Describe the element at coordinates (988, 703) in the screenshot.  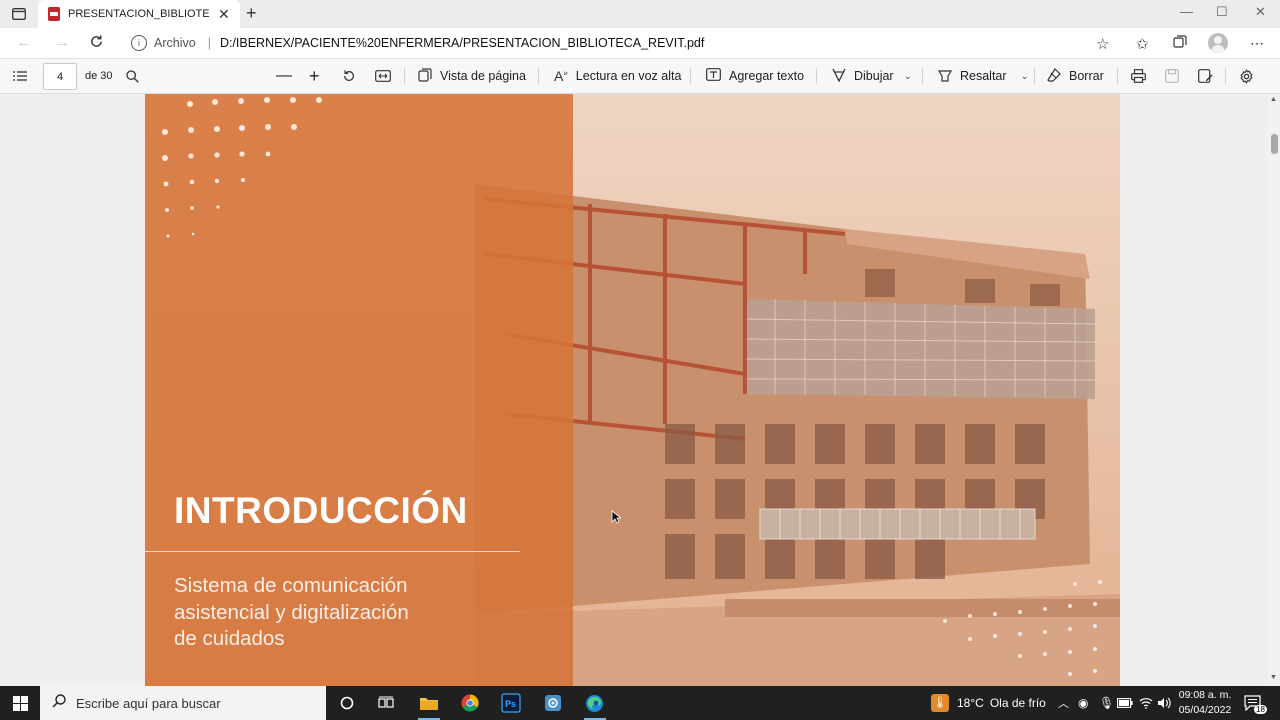
I see `weather-widget: 🌡 18°C Ola de frío` at that location.